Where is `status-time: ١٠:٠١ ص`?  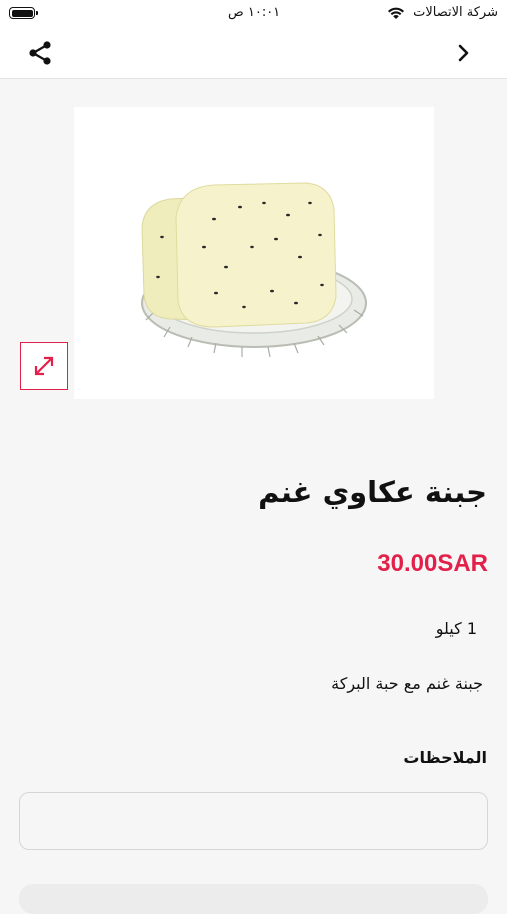
status-time: ١٠:٠١ ص is located at coordinates (254, 12).